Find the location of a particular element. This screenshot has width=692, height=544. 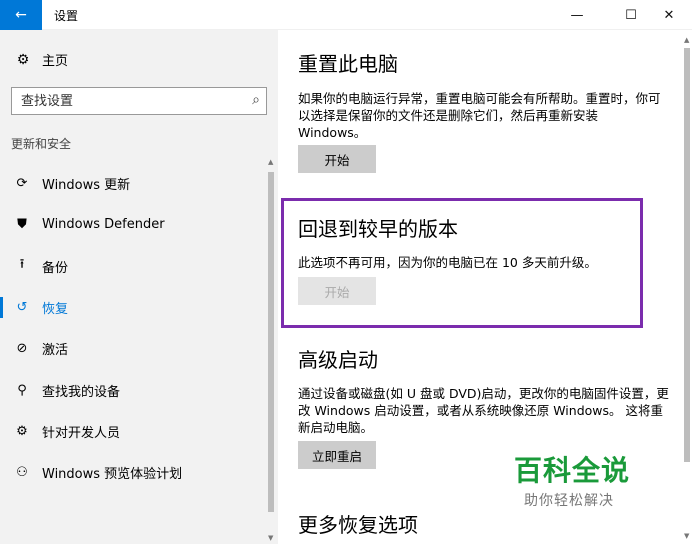

sidebar-scrollbar: ▲ ▼ is located at coordinates (271, 351).